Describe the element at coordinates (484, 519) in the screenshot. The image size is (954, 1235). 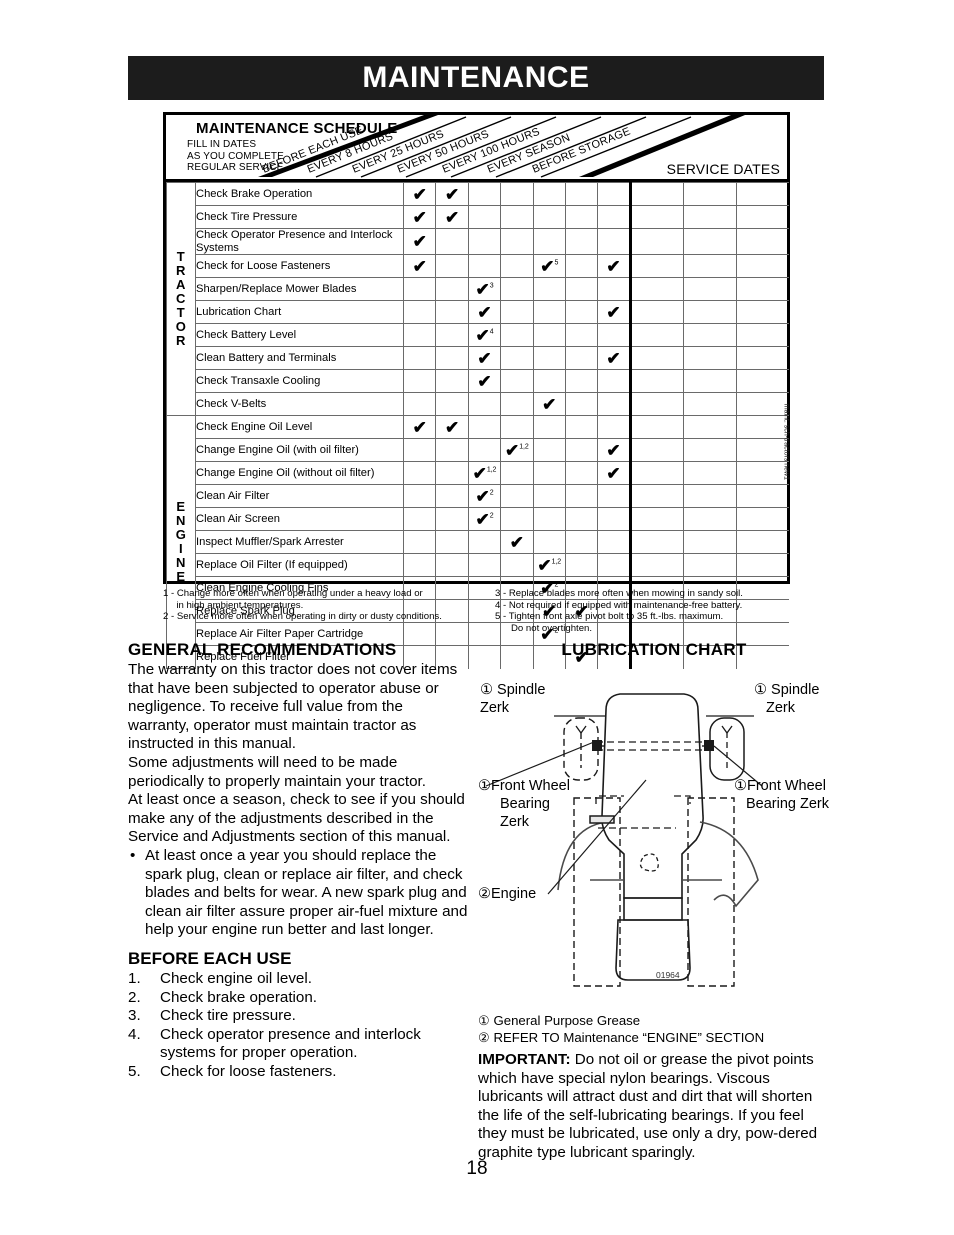
I see `interval-cell: ✔2` at that location.